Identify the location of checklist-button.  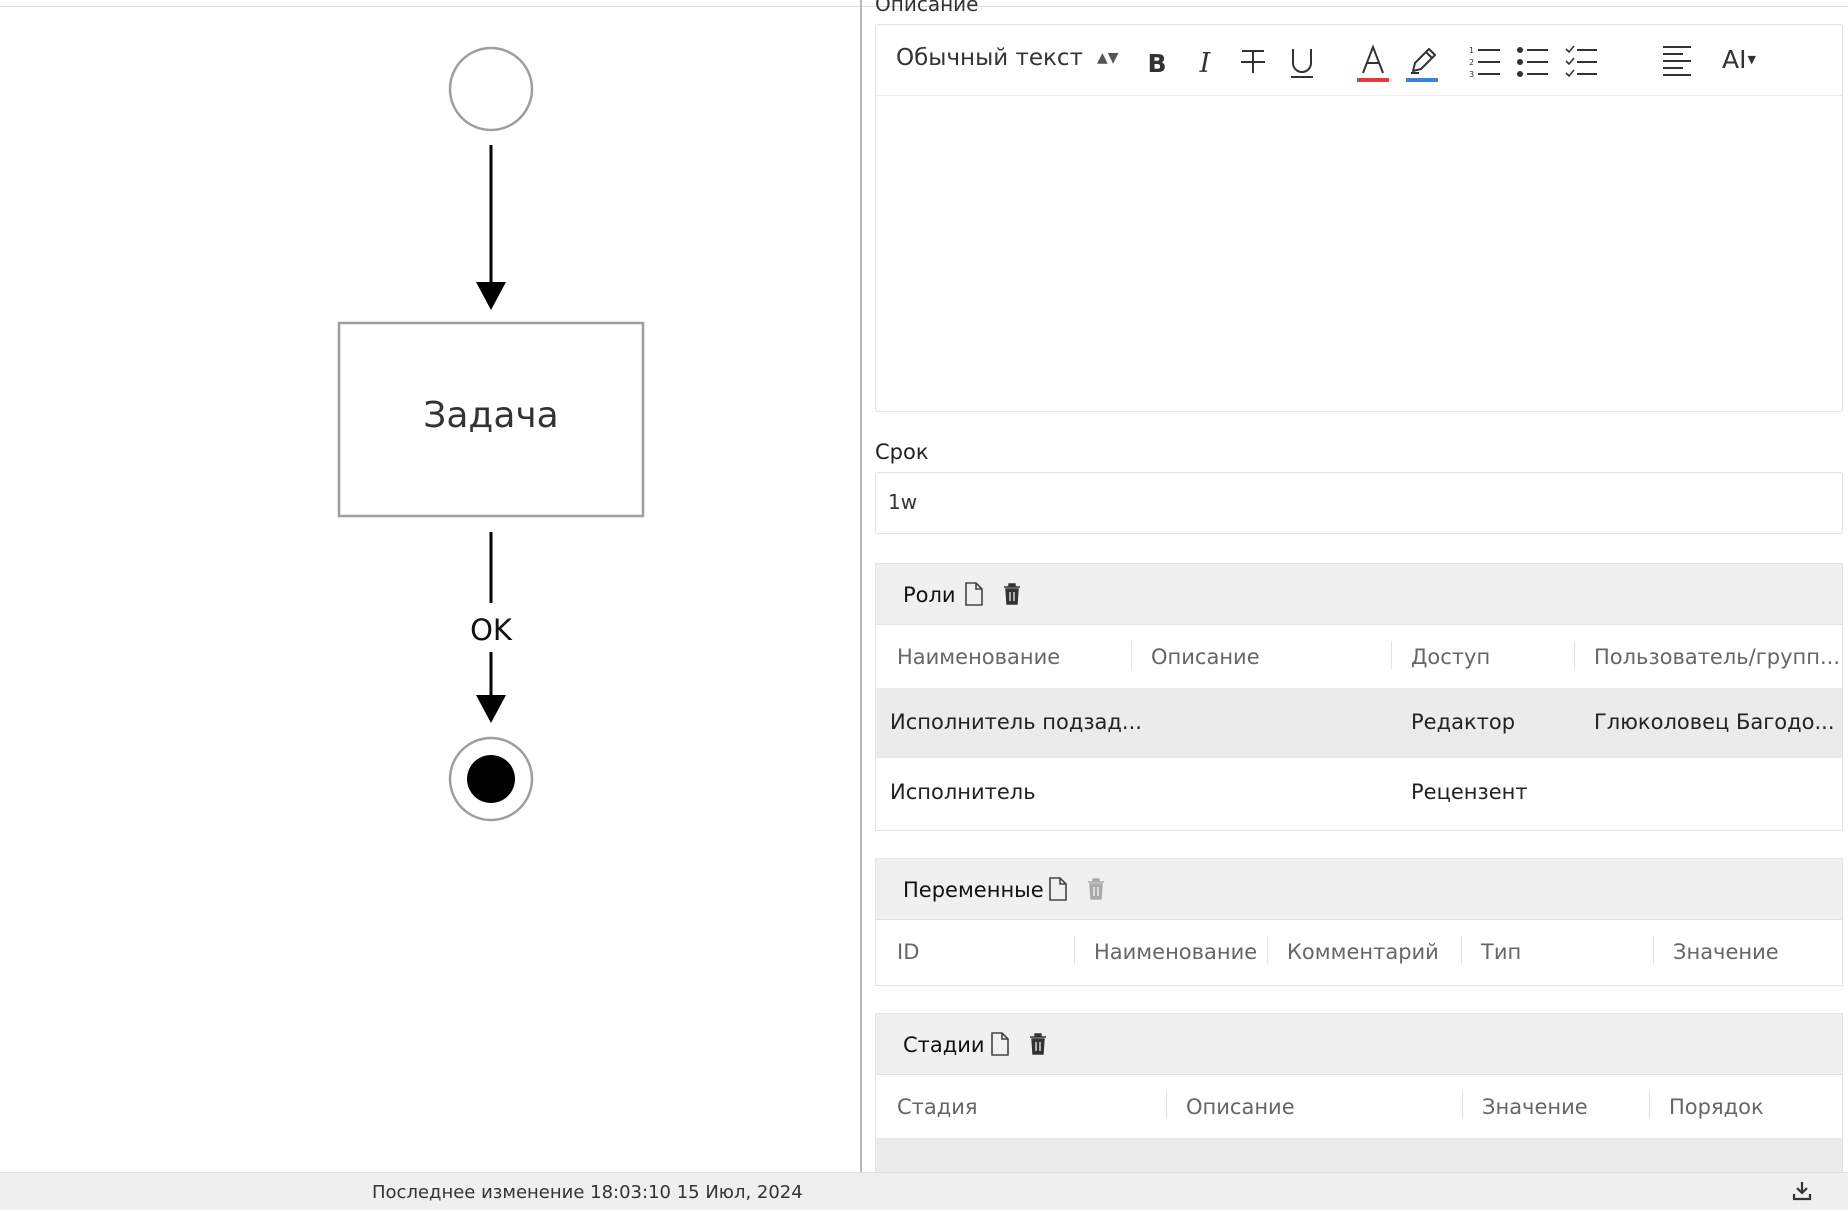
(1582, 61).